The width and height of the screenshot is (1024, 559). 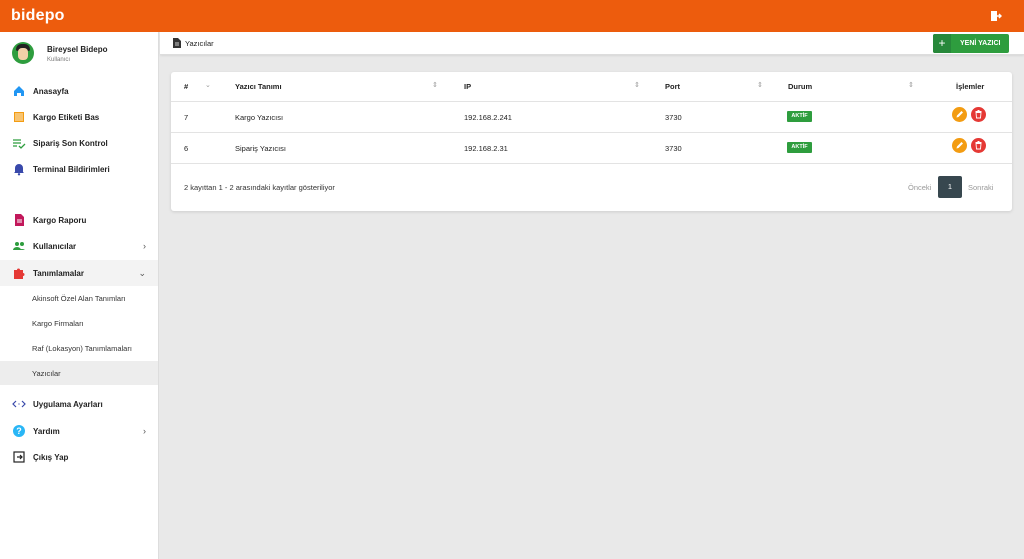 I want to click on sidebar-item-terminal-bildirimleri: Terminal Bildirimleri, so click(x=79, y=169).